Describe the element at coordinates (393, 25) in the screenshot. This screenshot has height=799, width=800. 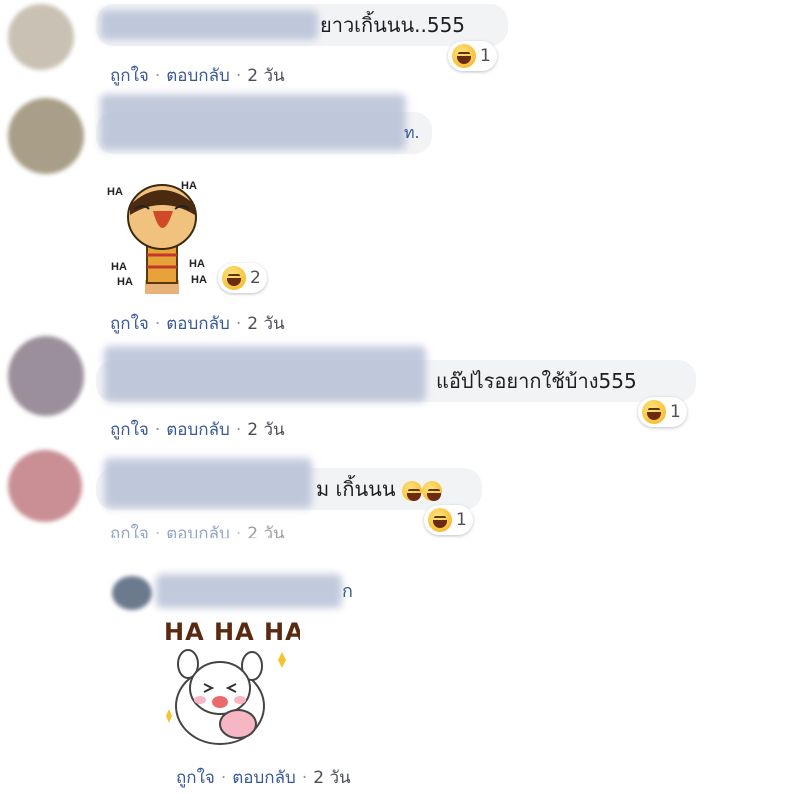
I see `comment-text: ยาวเกิ้นนน..555` at that location.